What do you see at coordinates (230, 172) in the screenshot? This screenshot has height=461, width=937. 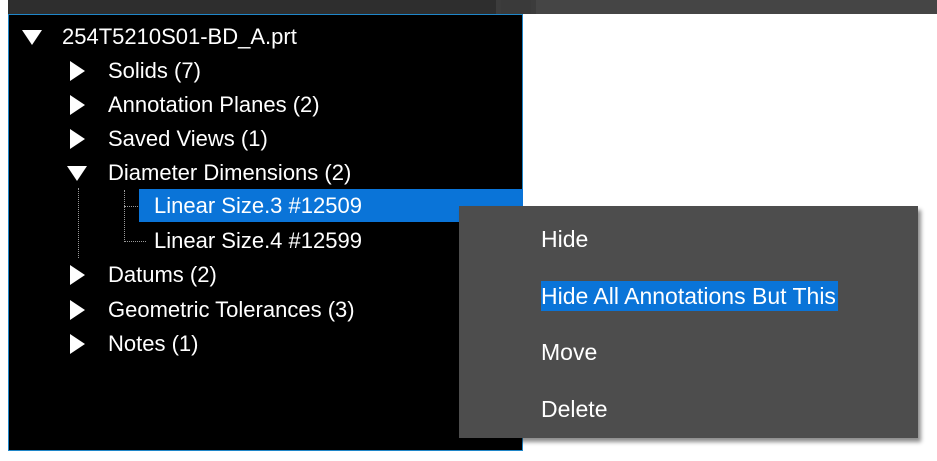 I see `tree-item-label: Diameter Dimensions (2)` at bounding box center [230, 172].